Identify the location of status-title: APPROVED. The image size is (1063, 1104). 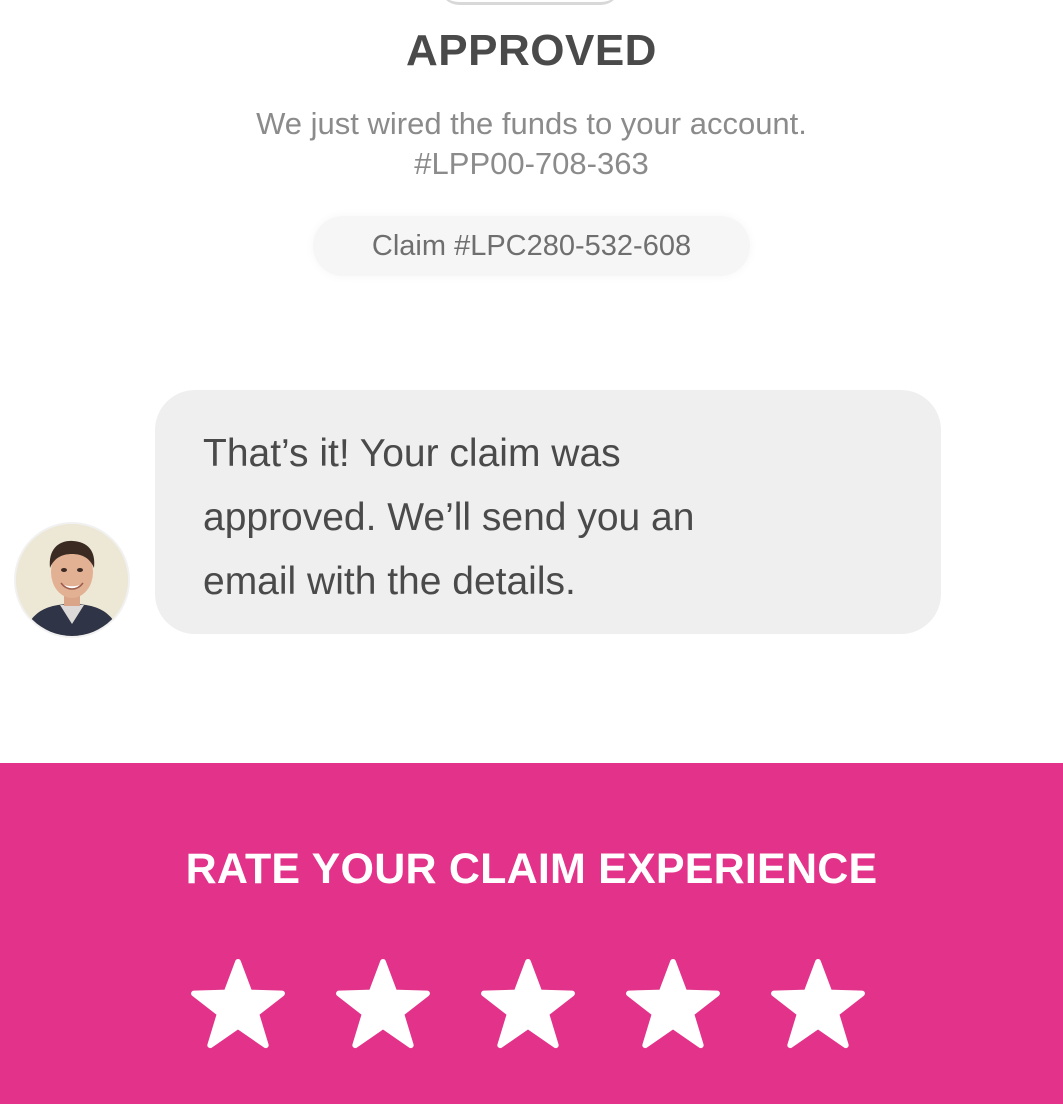
(531, 50).